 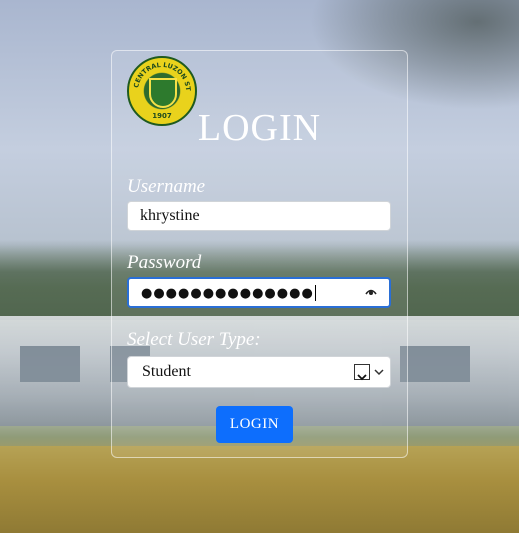 I want to click on check-chevron-icon, so click(x=362, y=377).